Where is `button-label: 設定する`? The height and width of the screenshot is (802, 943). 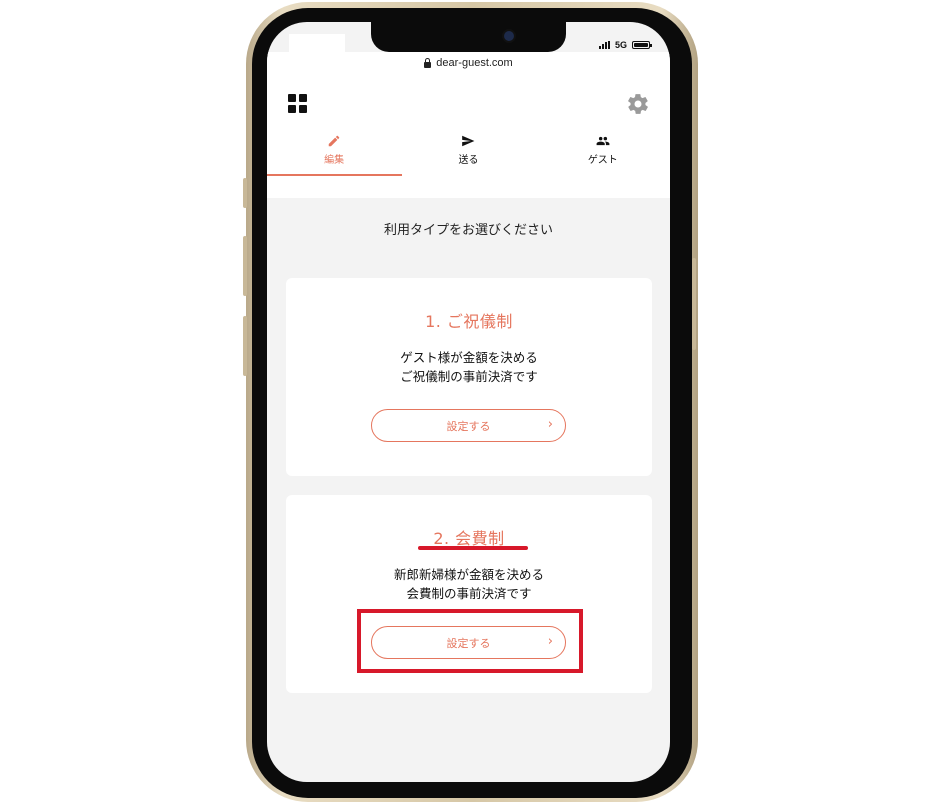
button-label: 設定する is located at coordinates (468, 426).